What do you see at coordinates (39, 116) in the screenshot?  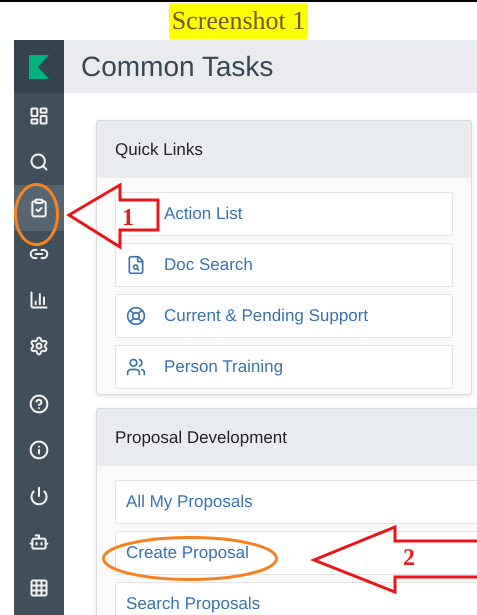 I see `dashboard-icon` at bounding box center [39, 116].